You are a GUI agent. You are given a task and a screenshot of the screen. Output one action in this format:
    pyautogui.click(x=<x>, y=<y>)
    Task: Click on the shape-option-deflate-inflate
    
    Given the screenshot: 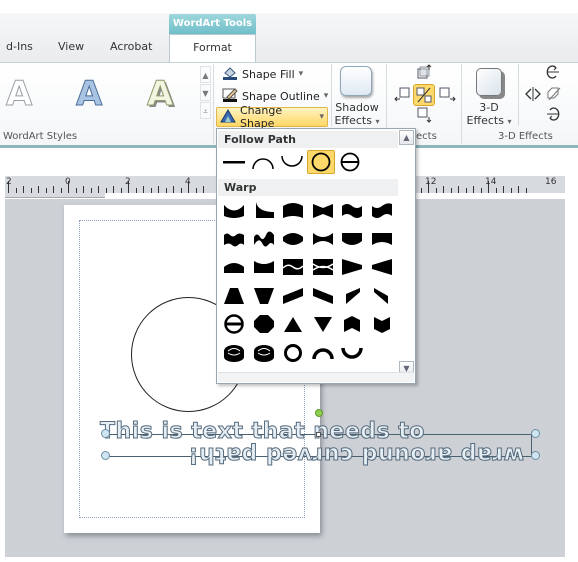 What is the action you would take?
    pyautogui.click(x=293, y=267)
    